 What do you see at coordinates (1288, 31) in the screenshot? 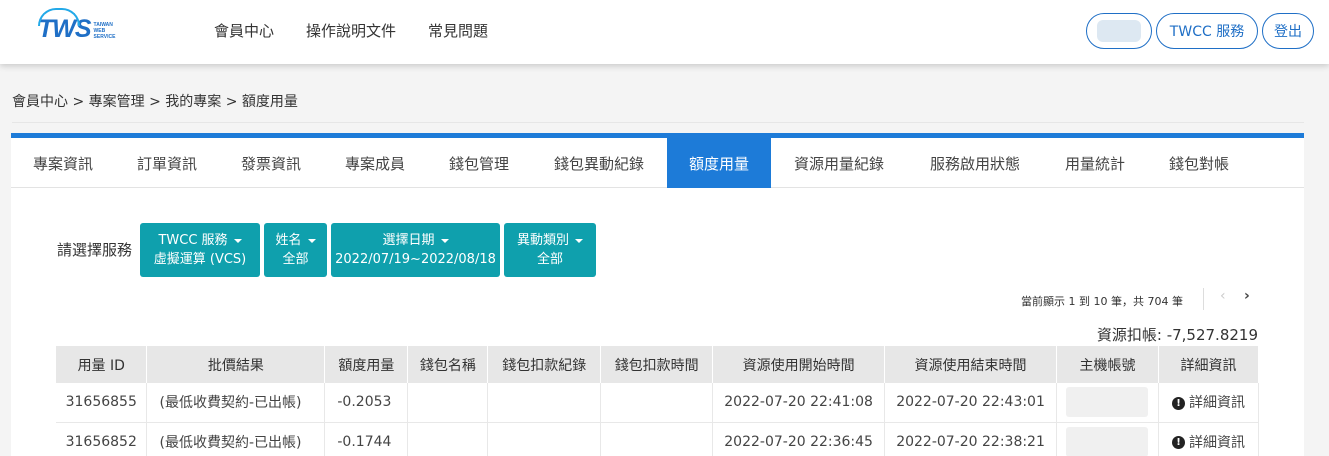
I see `logout-button: 登出` at bounding box center [1288, 31].